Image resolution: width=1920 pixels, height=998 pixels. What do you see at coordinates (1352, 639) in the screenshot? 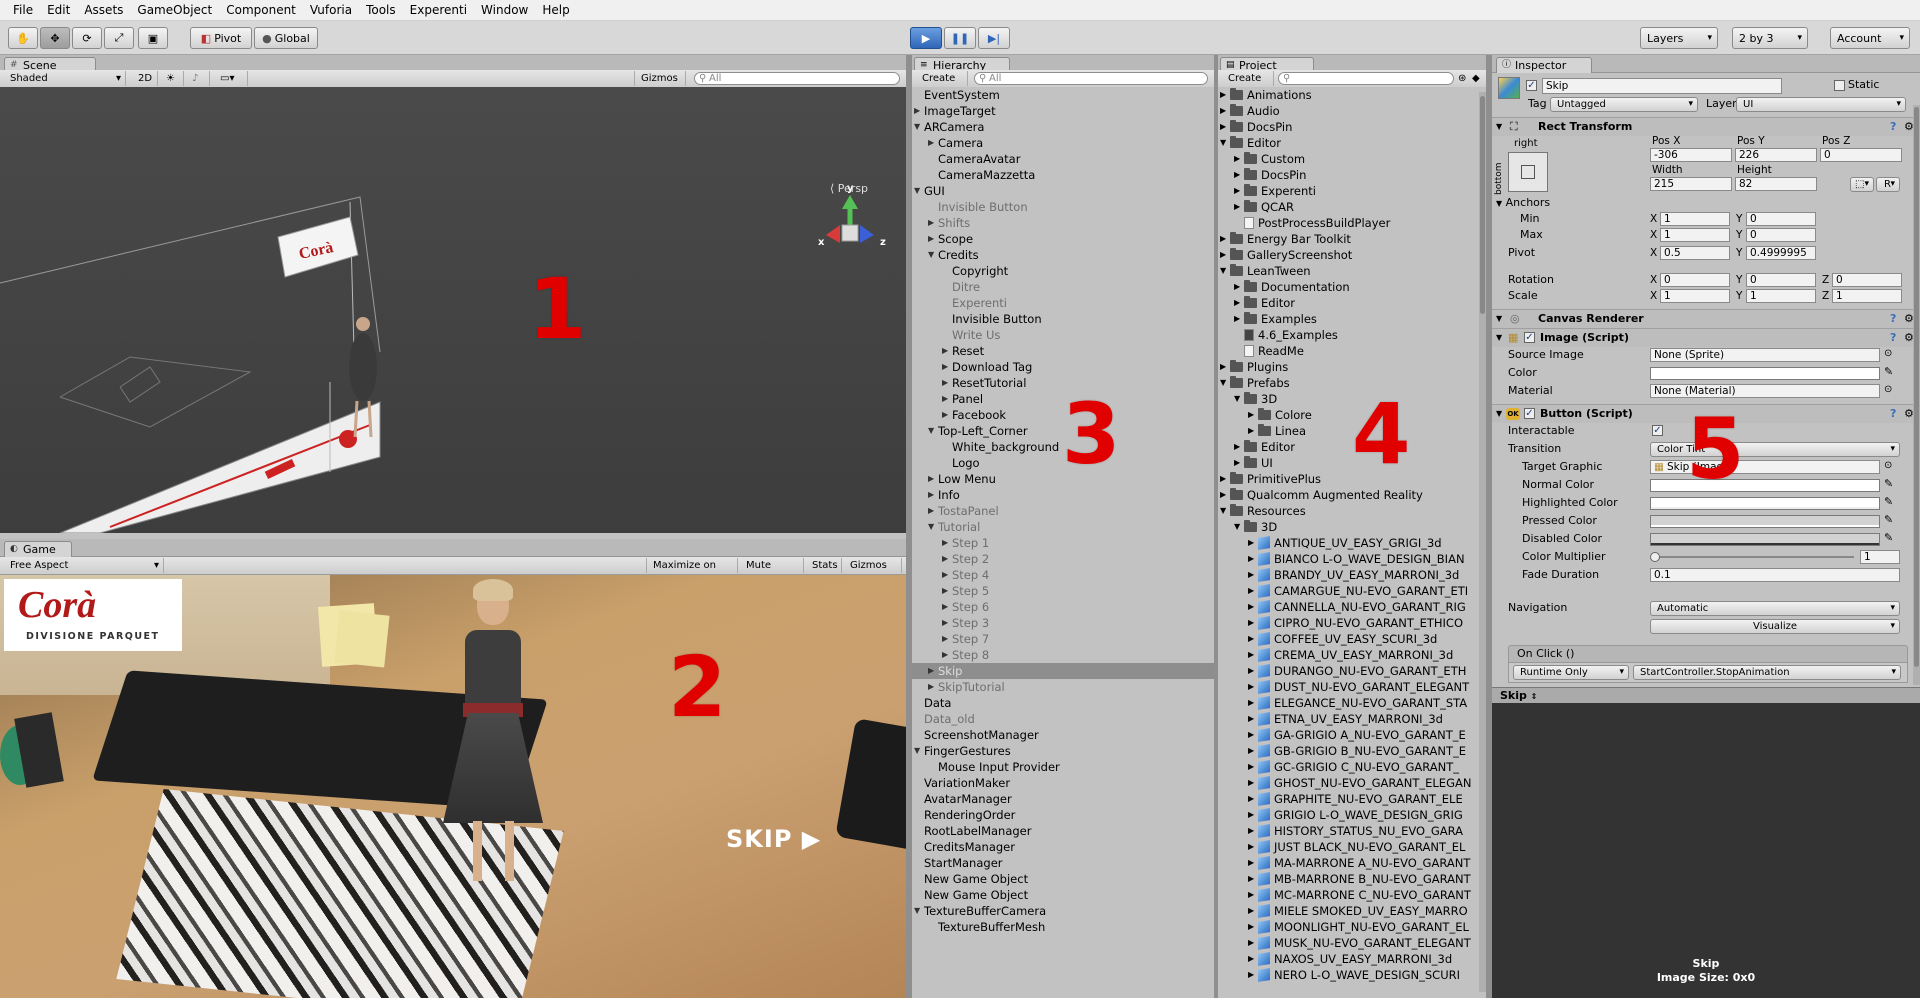
I see `project-item: ▶ COFFEE_UV_EASY_SCURI_3d` at bounding box center [1352, 639].